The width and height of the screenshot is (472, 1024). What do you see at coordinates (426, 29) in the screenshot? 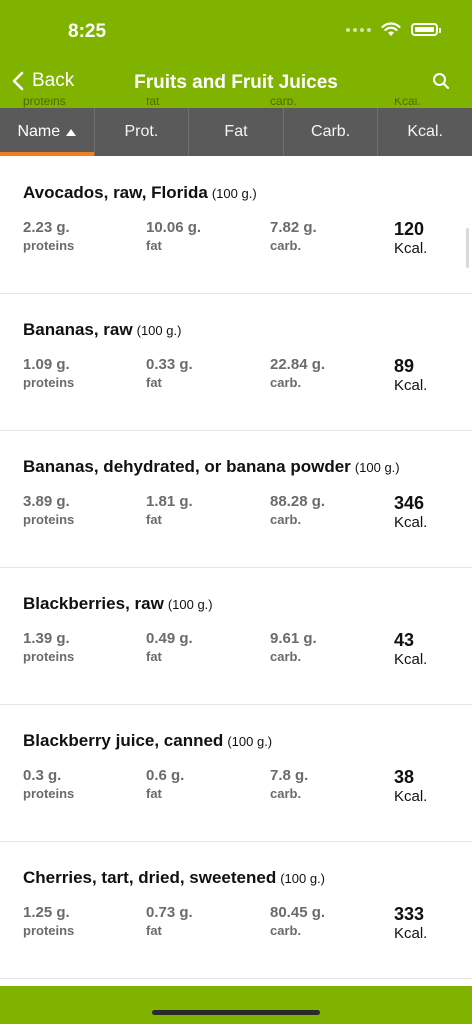
I see `battery-icon` at bounding box center [426, 29].